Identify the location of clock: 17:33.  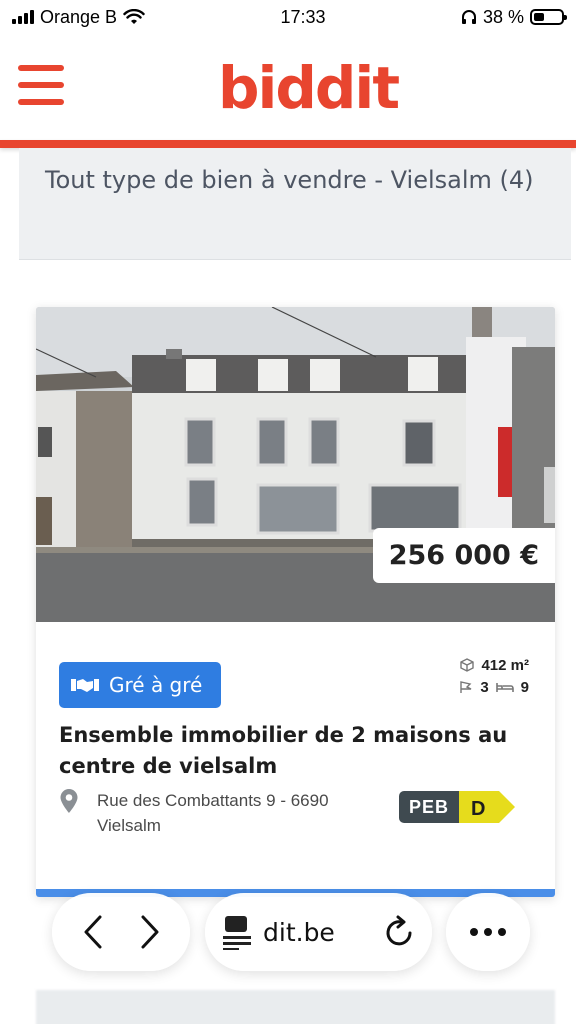
(303, 16).